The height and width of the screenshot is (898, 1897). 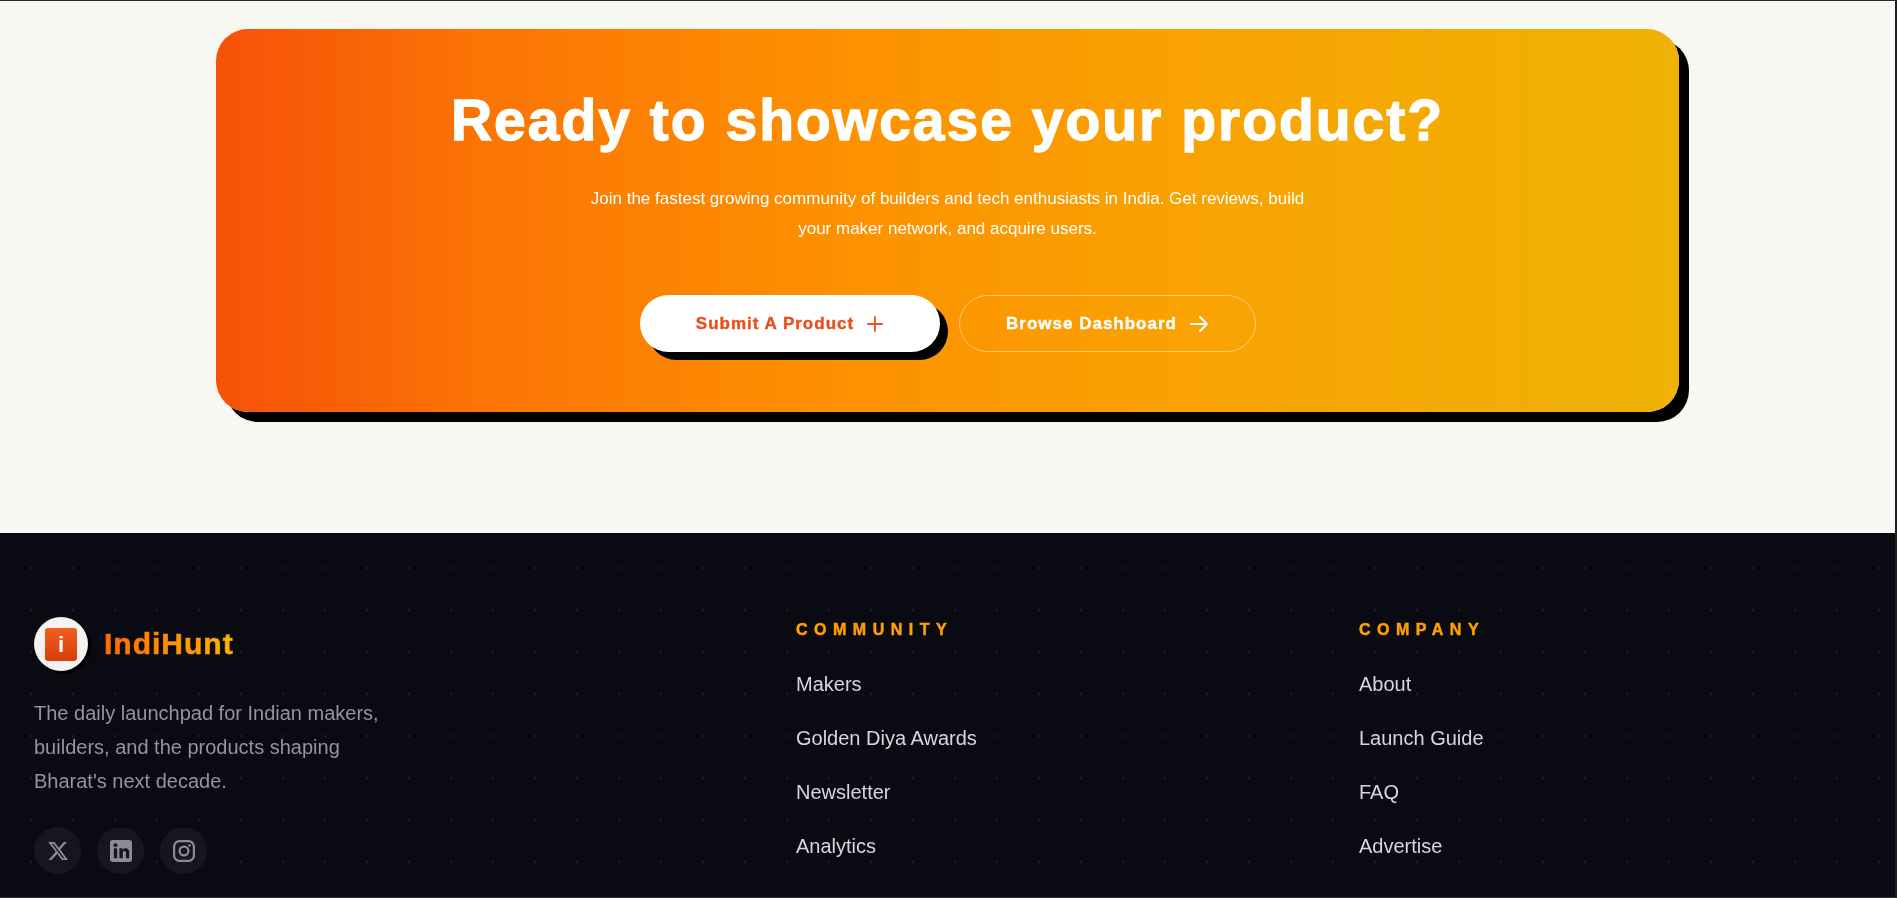 I want to click on instagram-icon, so click(x=183, y=850).